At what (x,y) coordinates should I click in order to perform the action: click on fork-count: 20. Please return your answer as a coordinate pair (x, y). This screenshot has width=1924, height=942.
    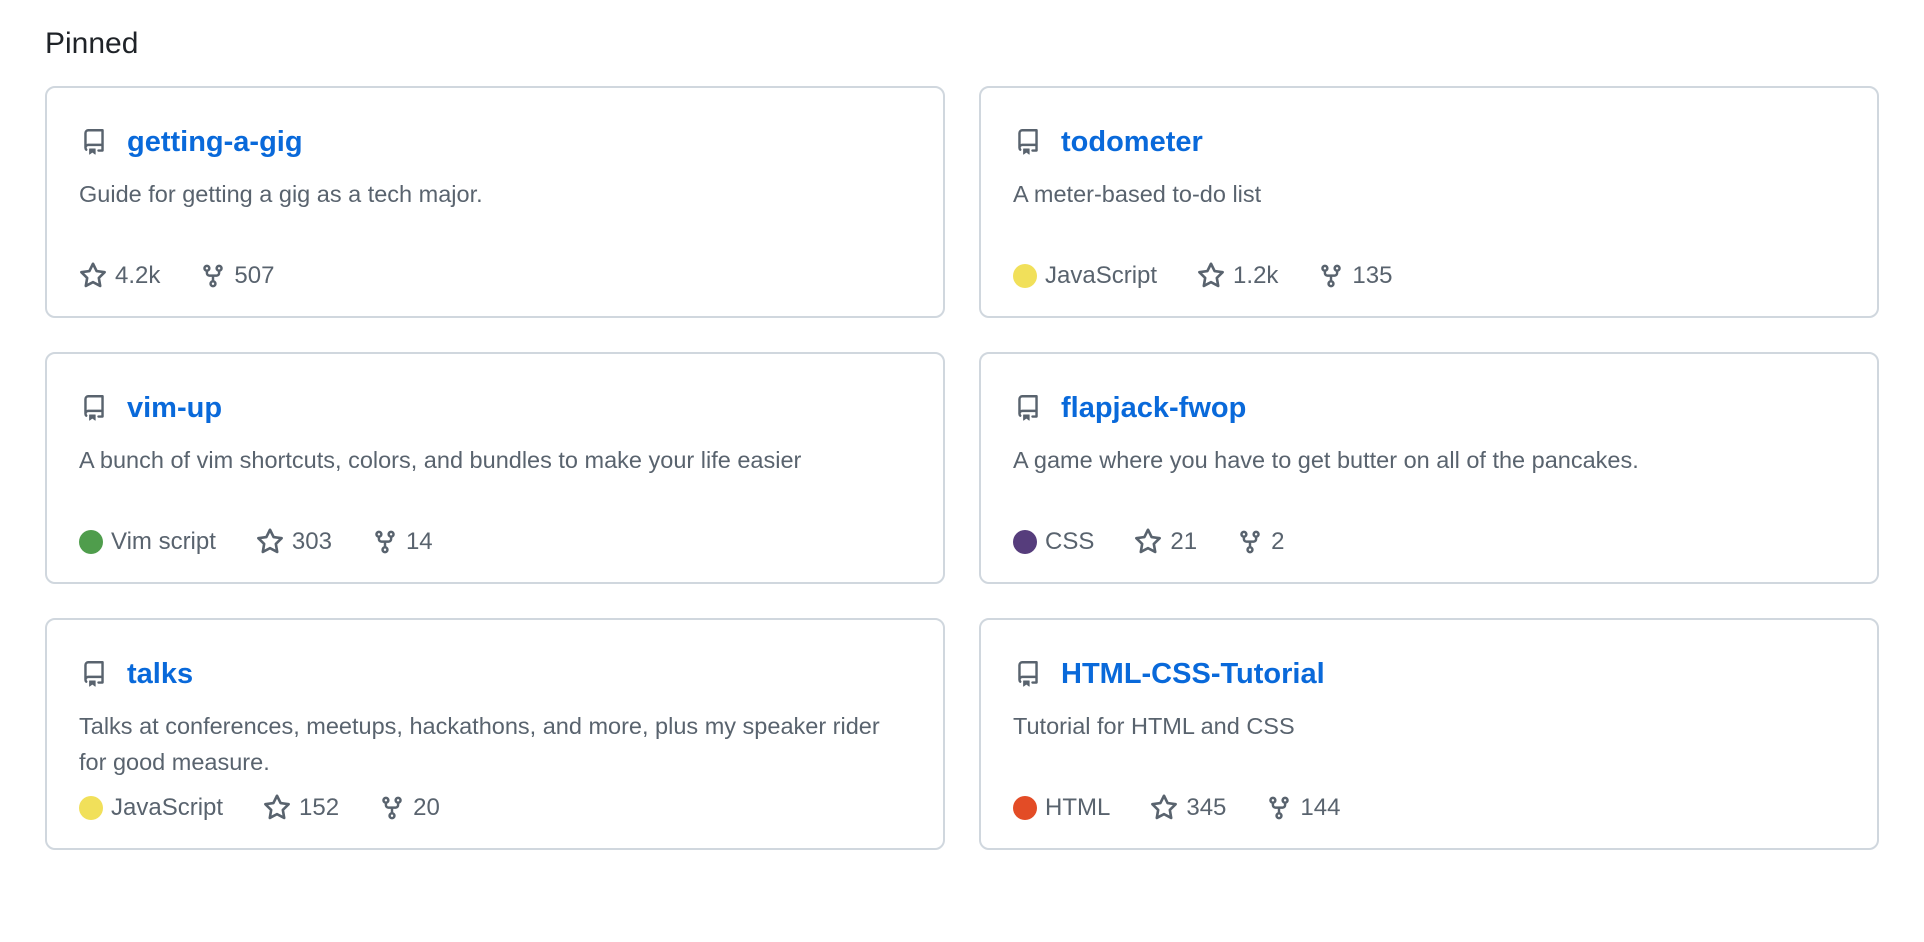
    Looking at the image, I should click on (426, 807).